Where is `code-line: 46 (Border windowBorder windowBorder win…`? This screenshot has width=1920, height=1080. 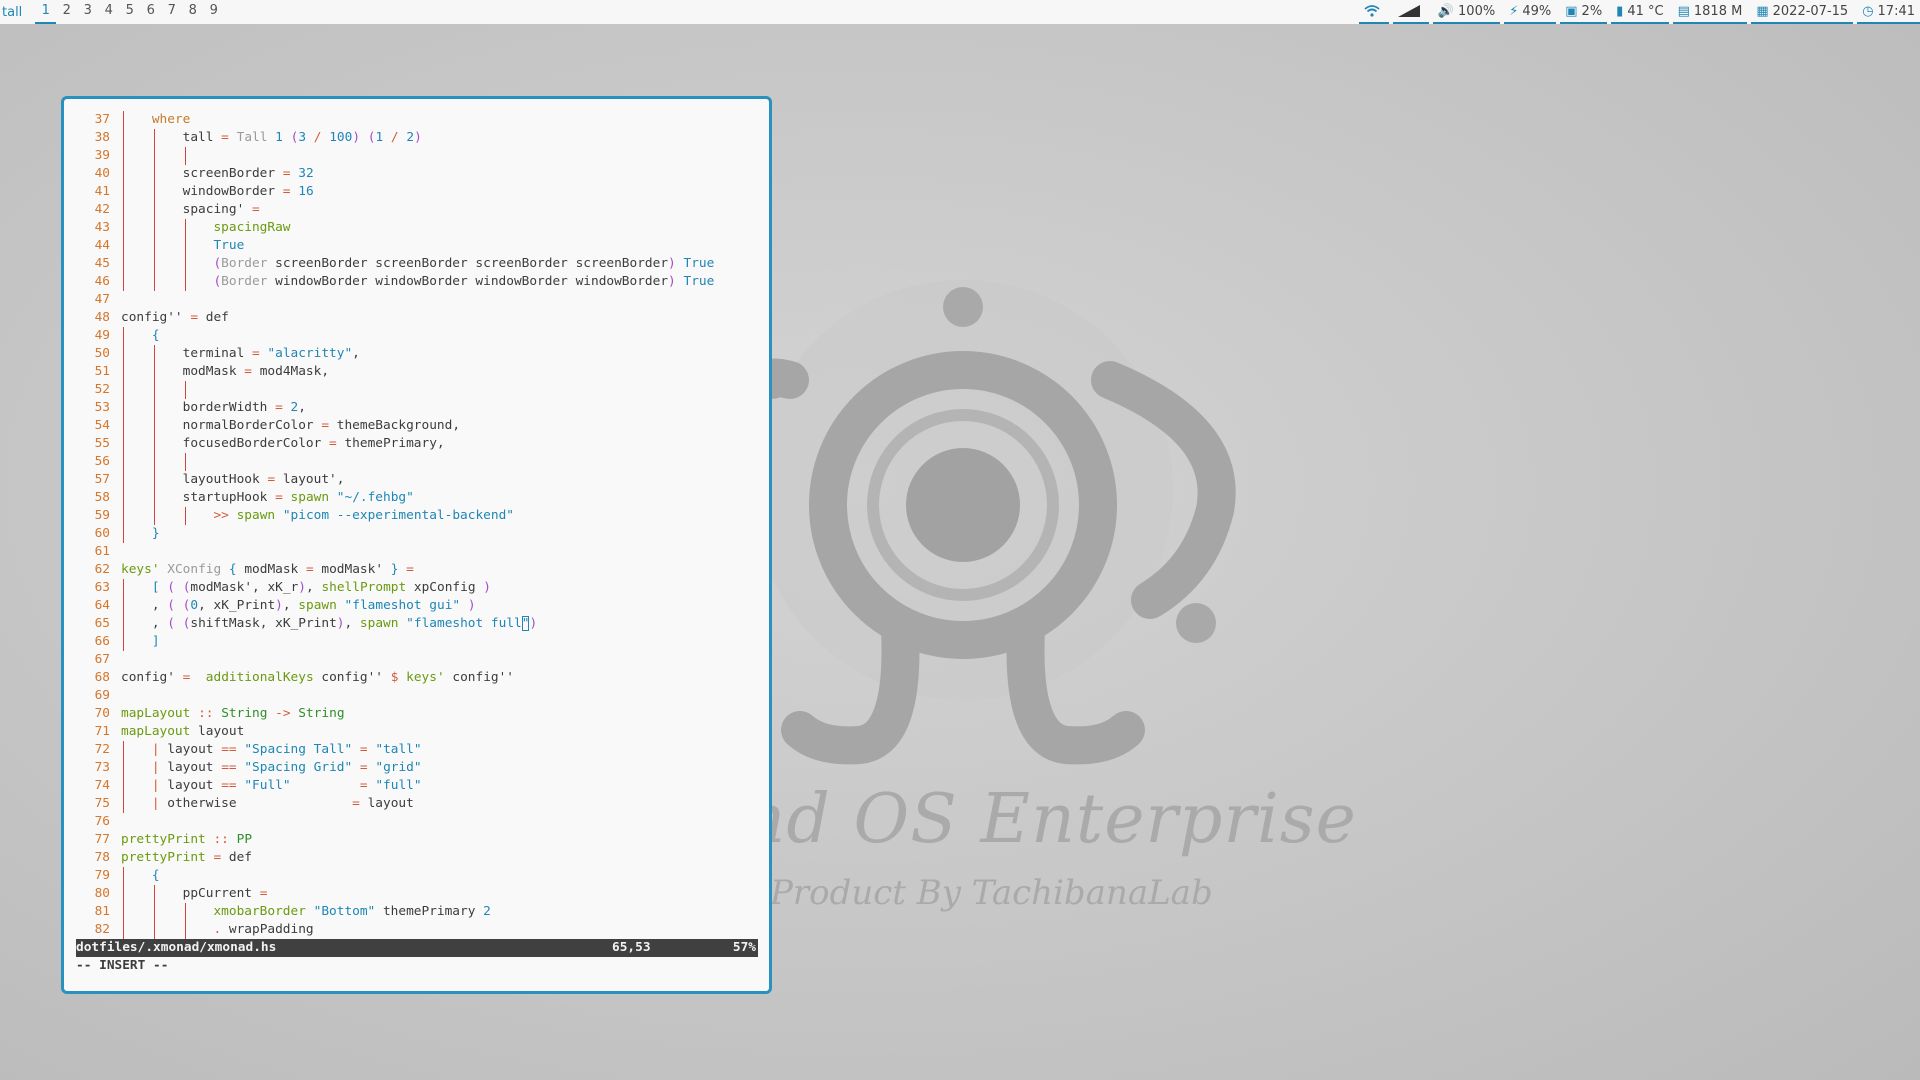 code-line: 46 (Border windowBorder windowBorder win… is located at coordinates (417, 282).